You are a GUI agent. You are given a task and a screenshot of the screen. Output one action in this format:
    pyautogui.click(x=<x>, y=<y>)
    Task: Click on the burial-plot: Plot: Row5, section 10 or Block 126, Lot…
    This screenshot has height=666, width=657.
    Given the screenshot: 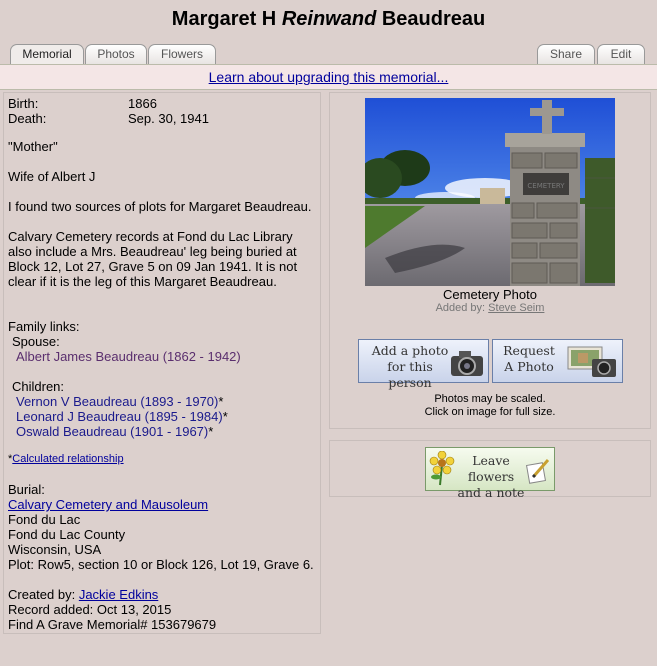 What is the action you would take?
    pyautogui.click(x=161, y=564)
    